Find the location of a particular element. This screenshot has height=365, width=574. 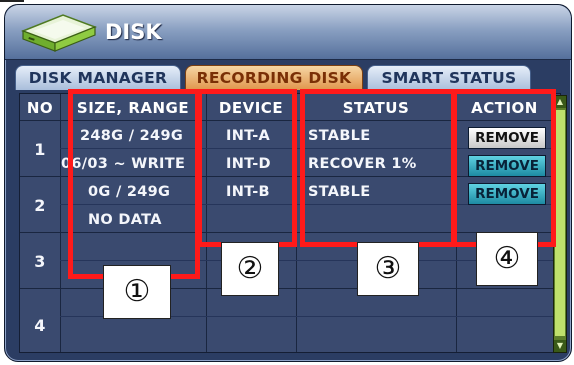

callout-3: ③ is located at coordinates (388, 269).